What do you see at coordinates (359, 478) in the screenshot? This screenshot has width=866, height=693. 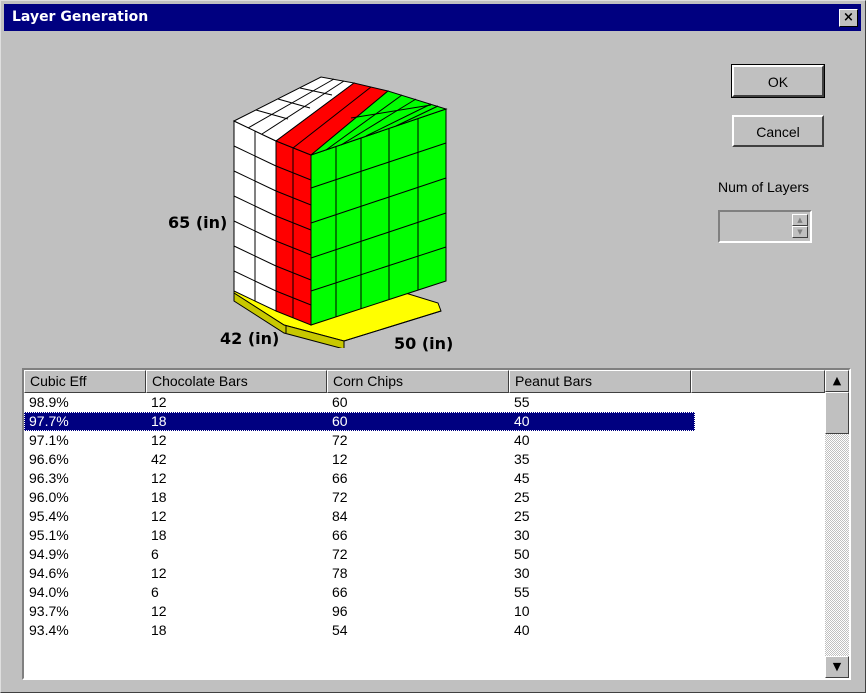 I see `table-row: 96.3% 12 66 45` at bounding box center [359, 478].